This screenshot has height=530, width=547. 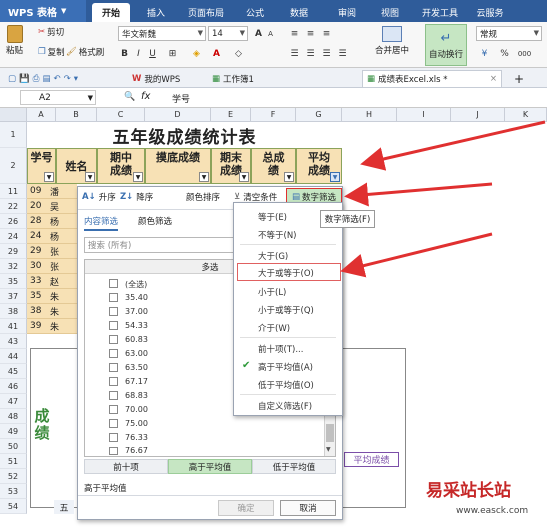 What do you see at coordinates (453, 145) in the screenshot?
I see `arrow-to-filter-button` at bounding box center [453, 145].